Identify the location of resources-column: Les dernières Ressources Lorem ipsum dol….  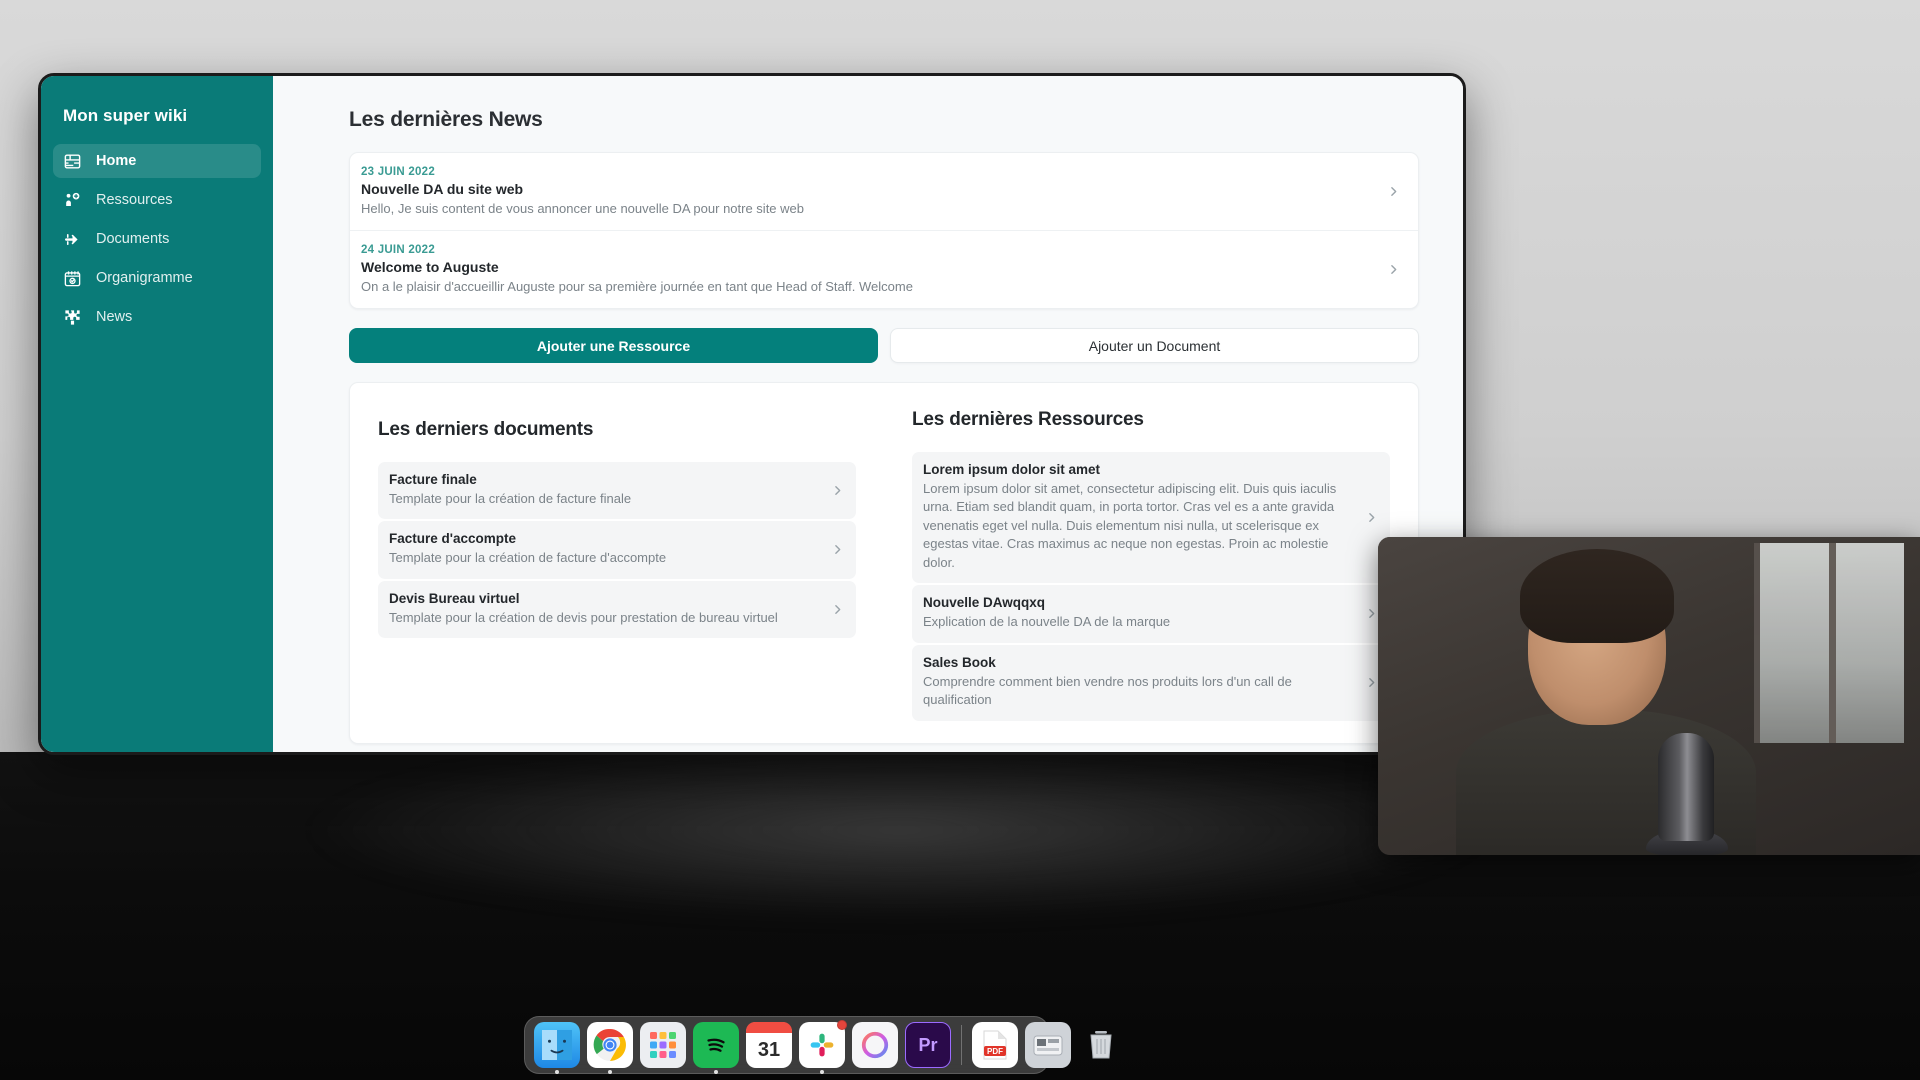
(1151, 563).